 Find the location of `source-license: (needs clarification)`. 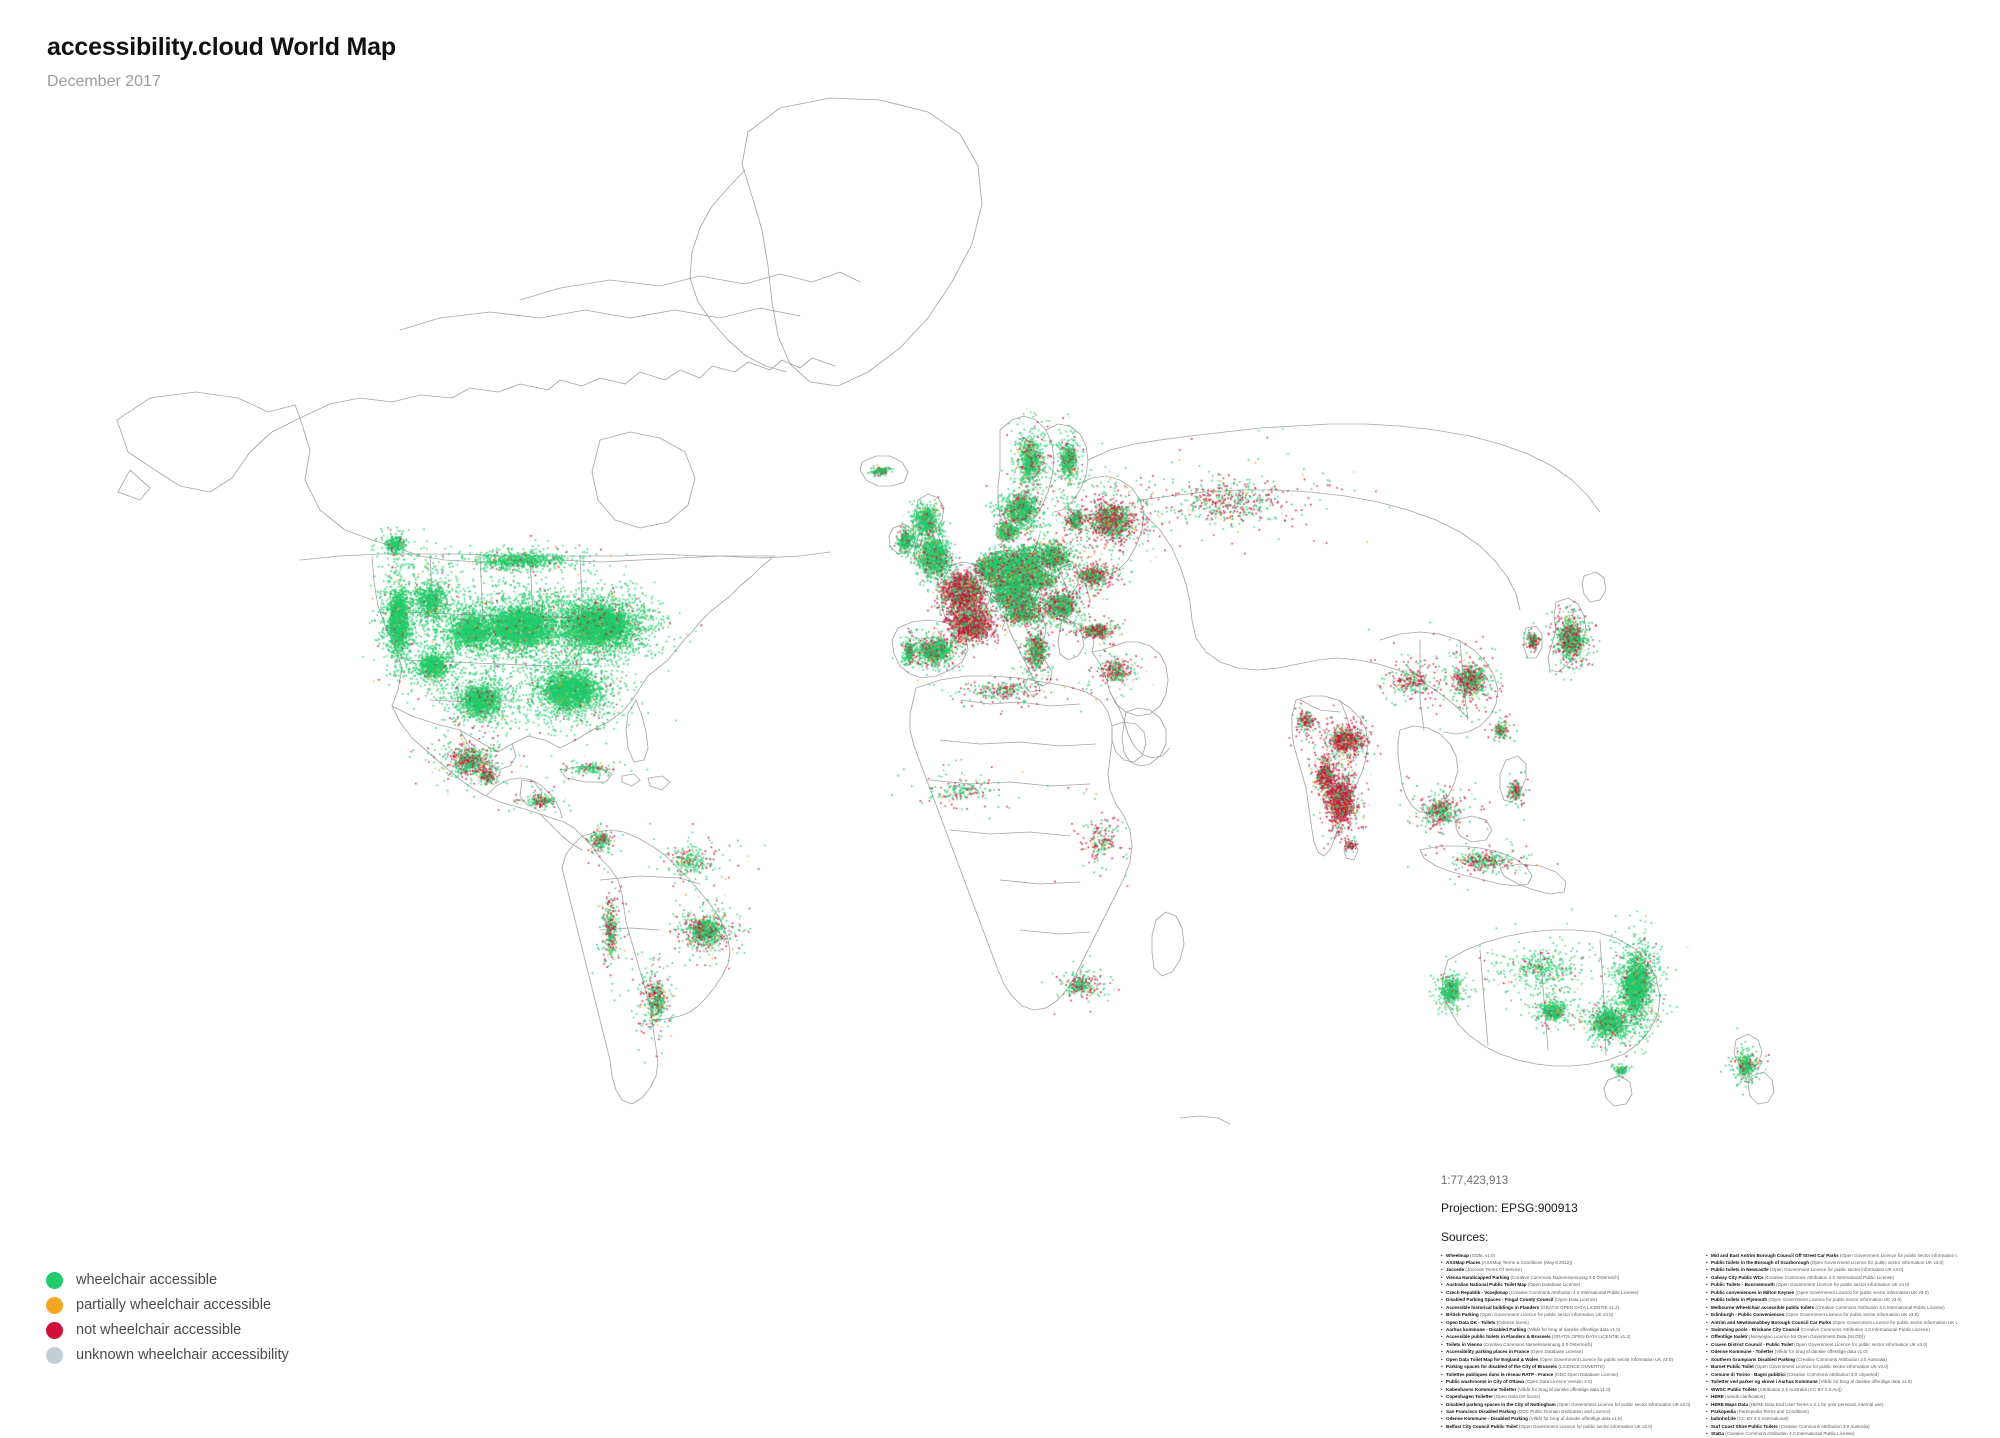

source-license: (needs clarification) is located at coordinates (1744, 1397).